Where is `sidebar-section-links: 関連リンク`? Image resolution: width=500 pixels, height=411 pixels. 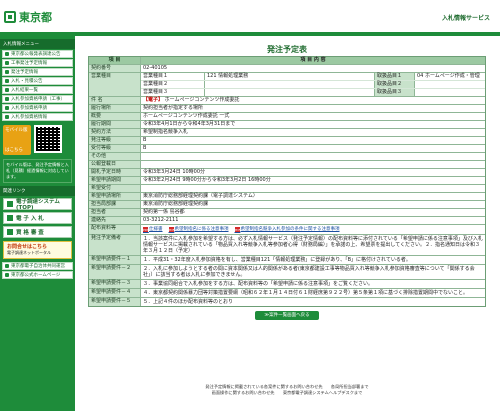 sidebar-section-links: 関連リンク is located at coordinates (37, 191).